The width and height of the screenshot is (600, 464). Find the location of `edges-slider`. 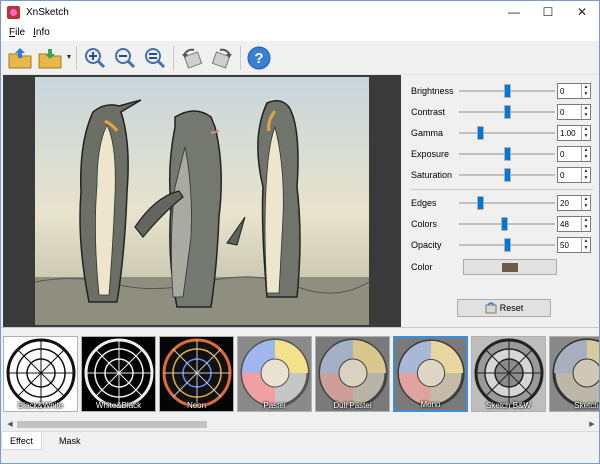

edges-slider is located at coordinates (507, 203).